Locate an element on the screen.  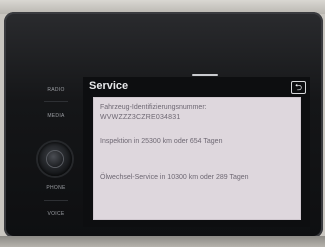
vin-value: WVWZZZ3CZRE034831 is located at coordinates (140, 117).